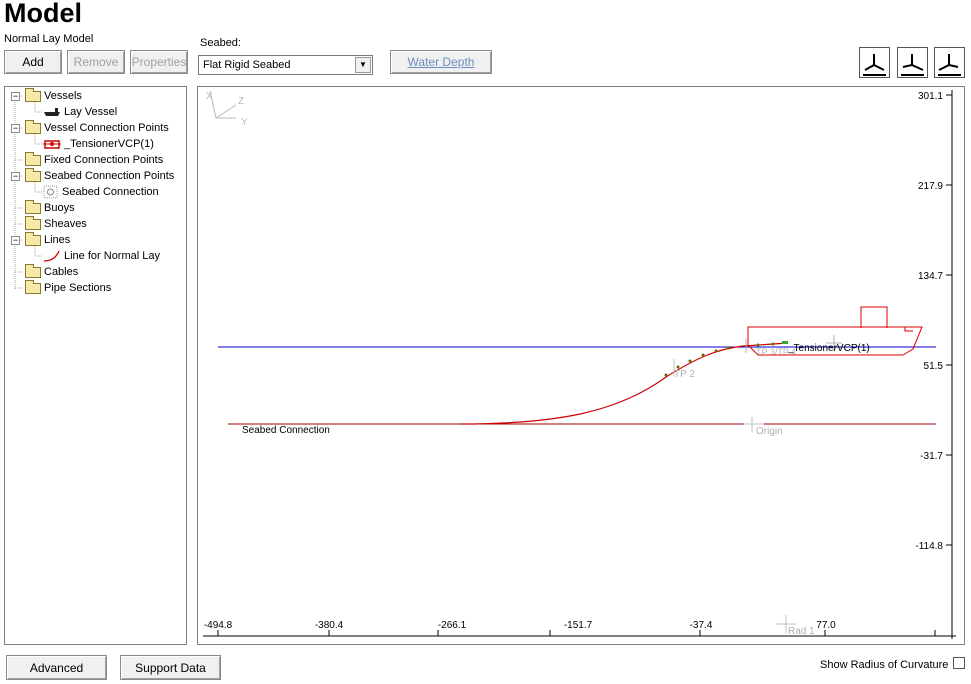 This screenshot has width=971, height=684. Describe the element at coordinates (170, 667) in the screenshot. I see `support-data-button: Support Data` at that location.